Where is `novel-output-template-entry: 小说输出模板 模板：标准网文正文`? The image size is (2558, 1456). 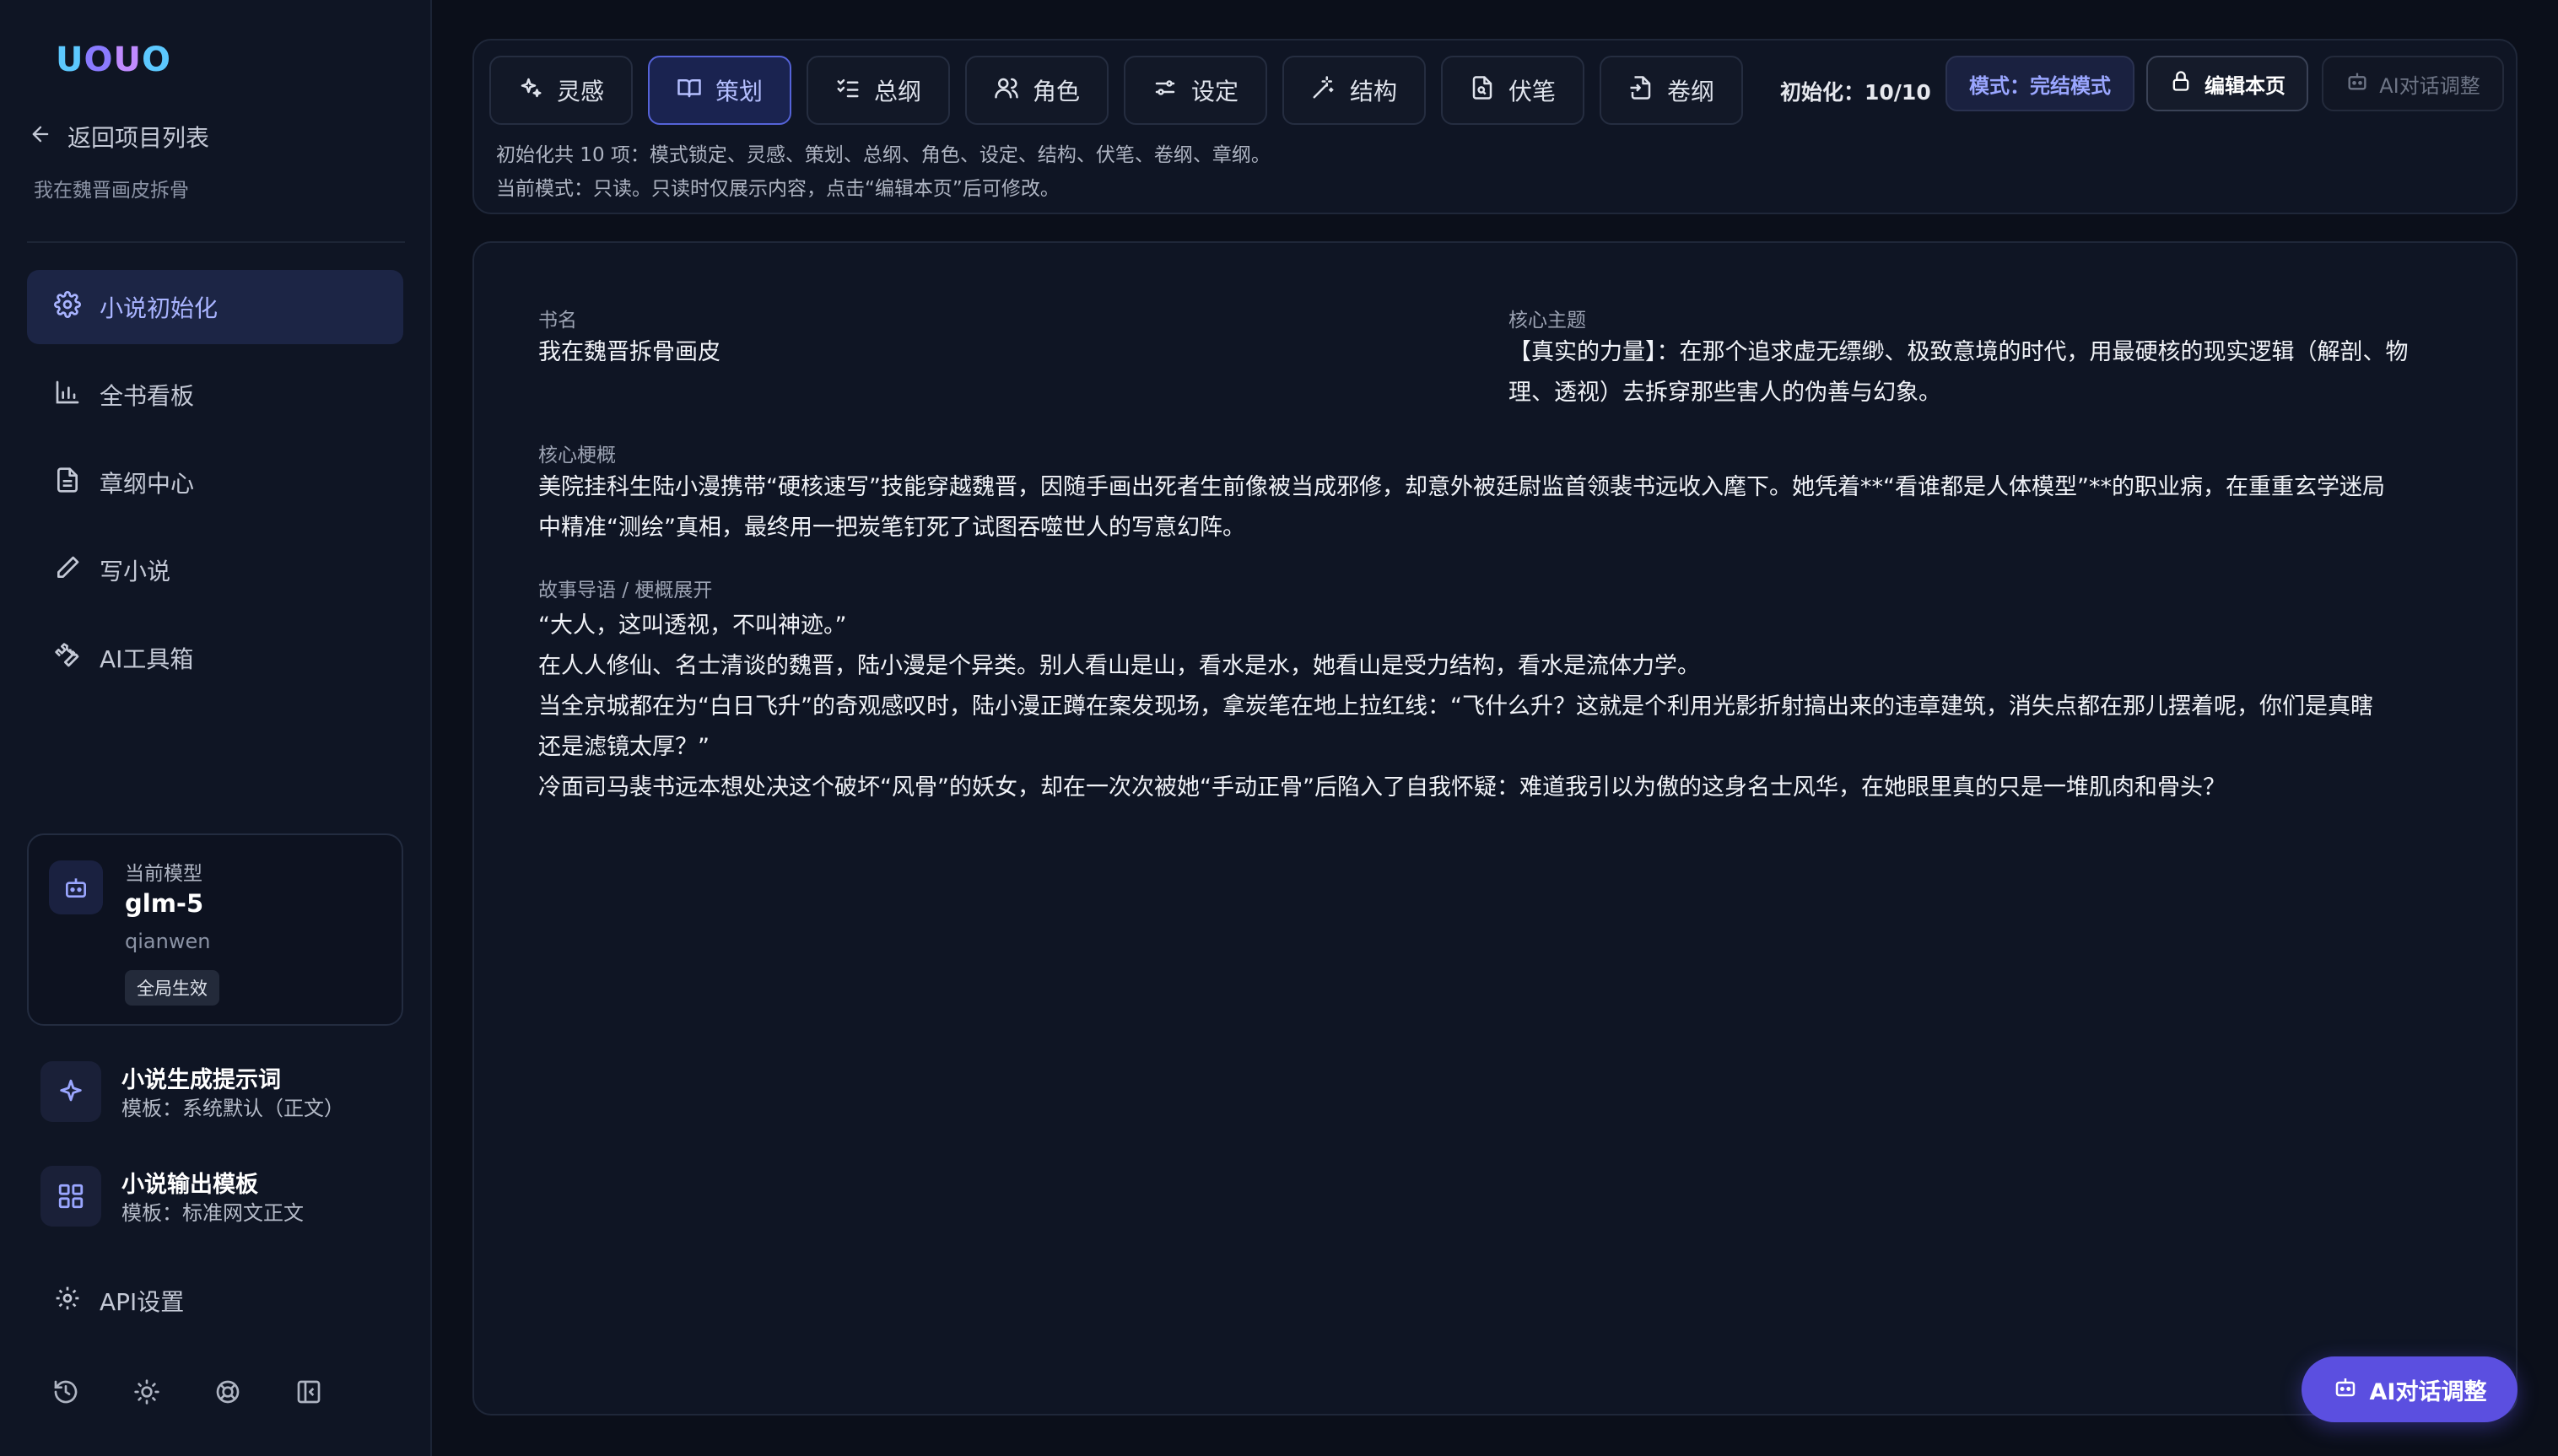
novel-output-template-entry: 小说输出模板 模板：标准网文正文 is located at coordinates (221, 1195).